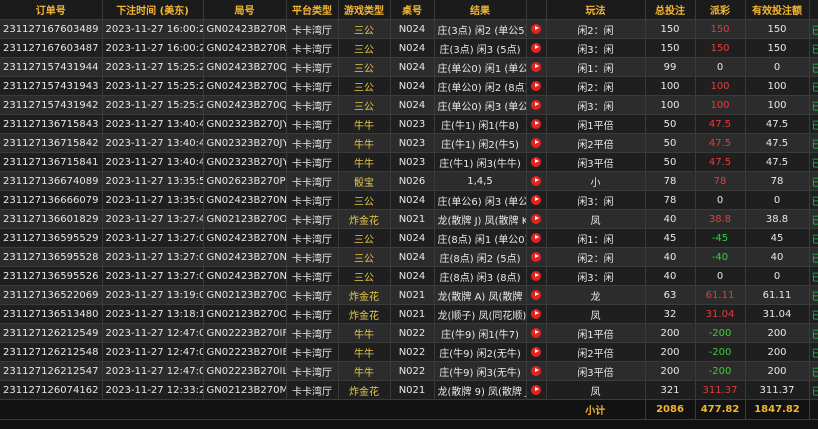  What do you see at coordinates (364, 181) in the screenshot?
I see `game-type-cell: 骰宝` at bounding box center [364, 181].